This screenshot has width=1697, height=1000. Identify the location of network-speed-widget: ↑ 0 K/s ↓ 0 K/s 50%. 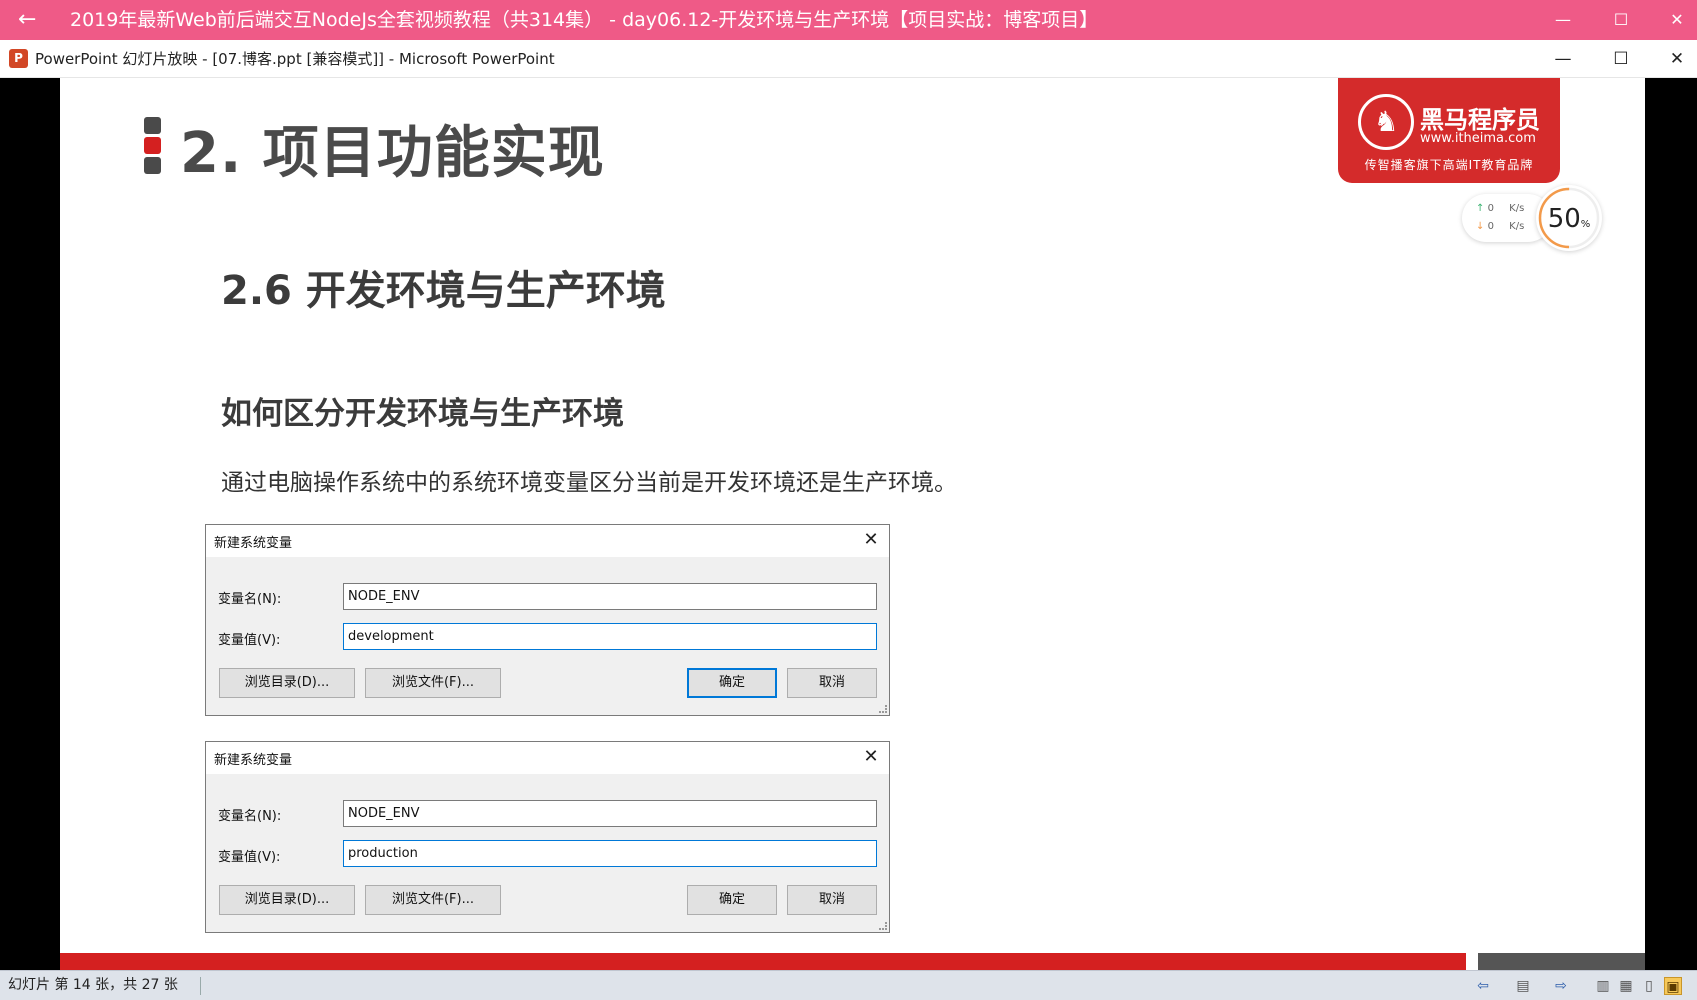
(1532, 220).